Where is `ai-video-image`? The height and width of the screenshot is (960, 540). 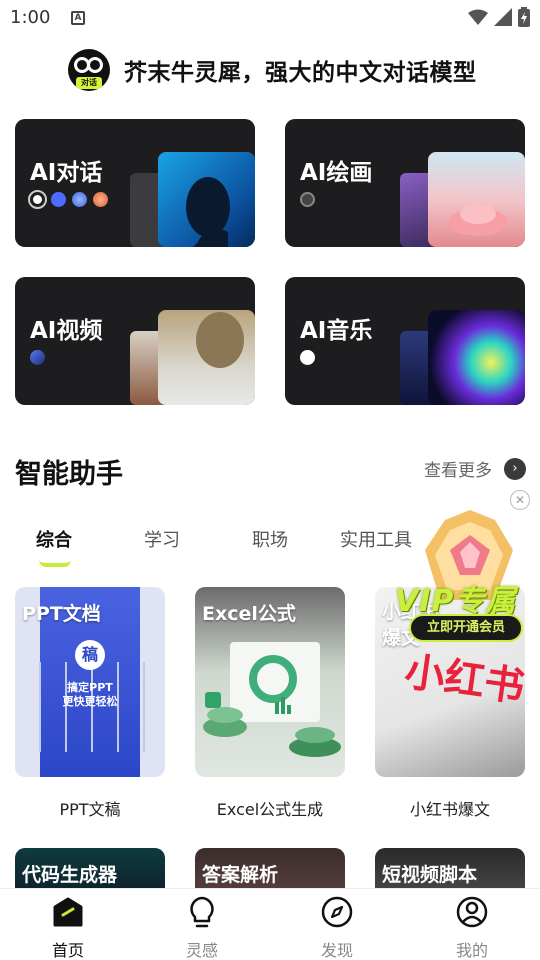 ai-video-image is located at coordinates (206, 357).